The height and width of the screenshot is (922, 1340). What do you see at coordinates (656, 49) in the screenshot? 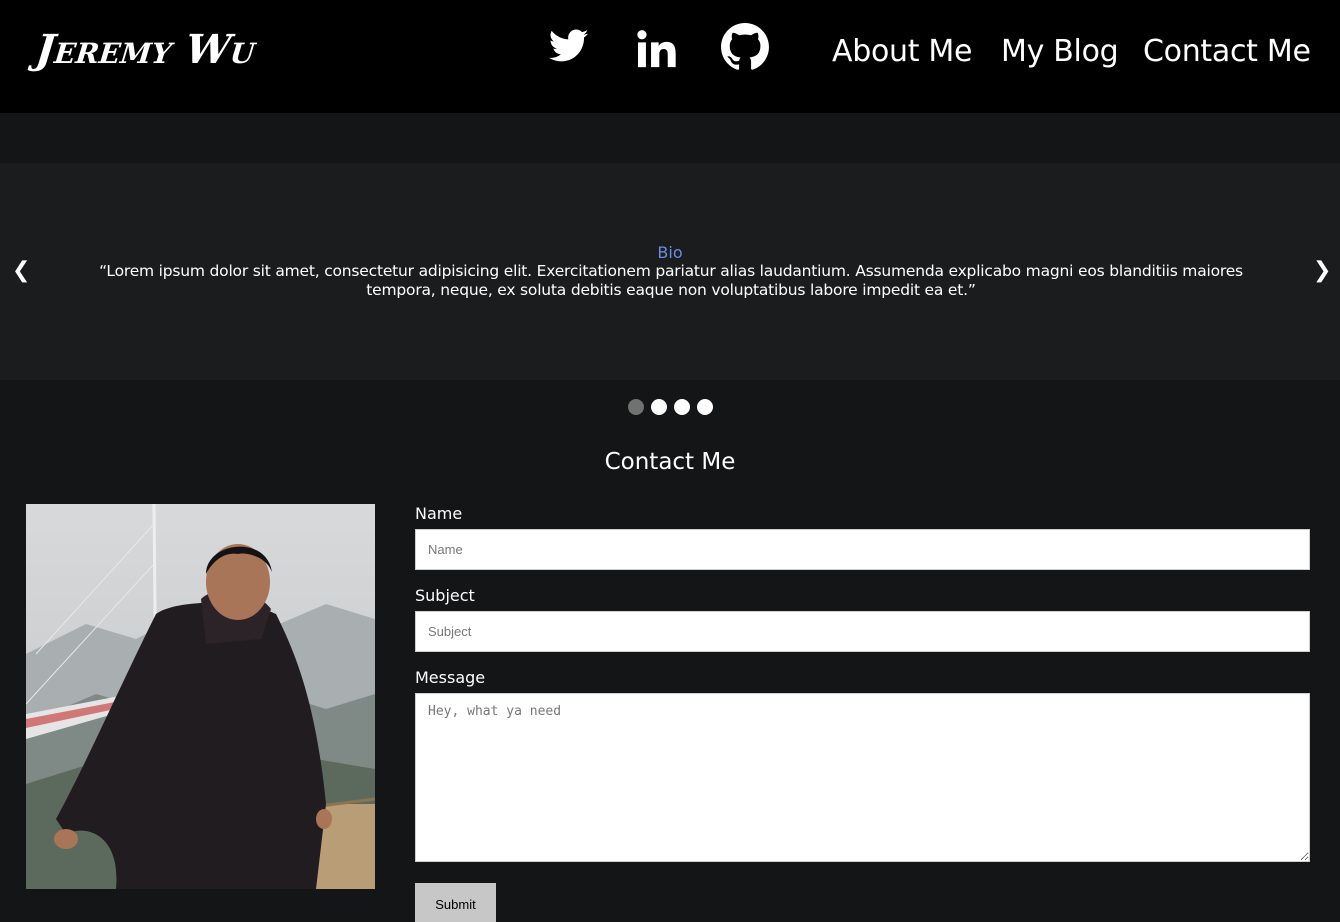
I see `linkedin-icon` at bounding box center [656, 49].